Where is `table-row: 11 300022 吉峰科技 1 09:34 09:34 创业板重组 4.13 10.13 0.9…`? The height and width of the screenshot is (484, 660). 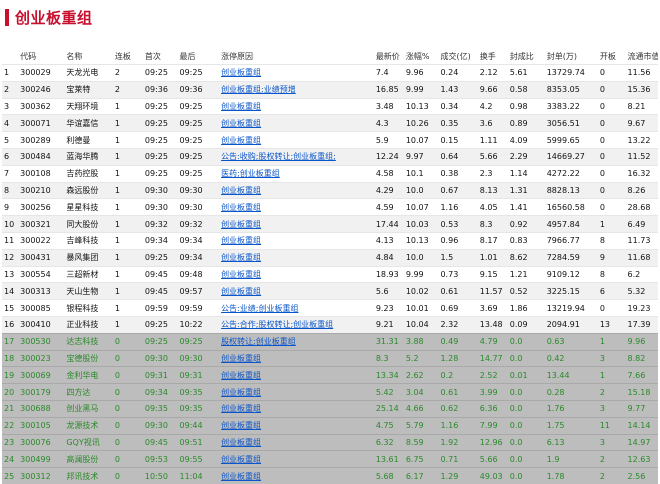 table-row: 11 300022 吉峰科技 1 09:34 09:34 创业板重组 4.13 10.13 0.9… is located at coordinates (330, 240).